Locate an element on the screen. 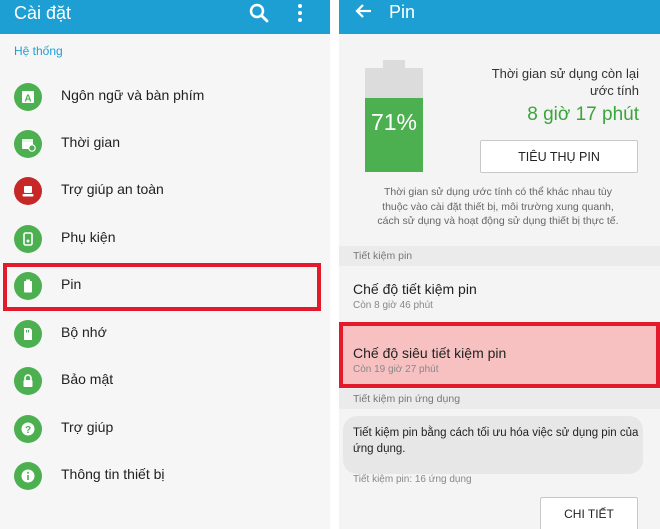 The image size is (660, 529). power-saving-subtitle: Còn 8 giờ 46 phút is located at coordinates (393, 305).